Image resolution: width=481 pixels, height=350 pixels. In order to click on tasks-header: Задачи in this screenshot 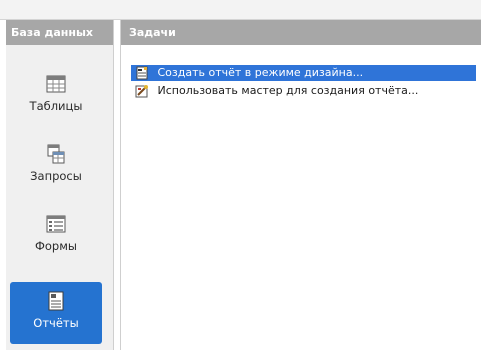, I will do `click(301, 32)`.